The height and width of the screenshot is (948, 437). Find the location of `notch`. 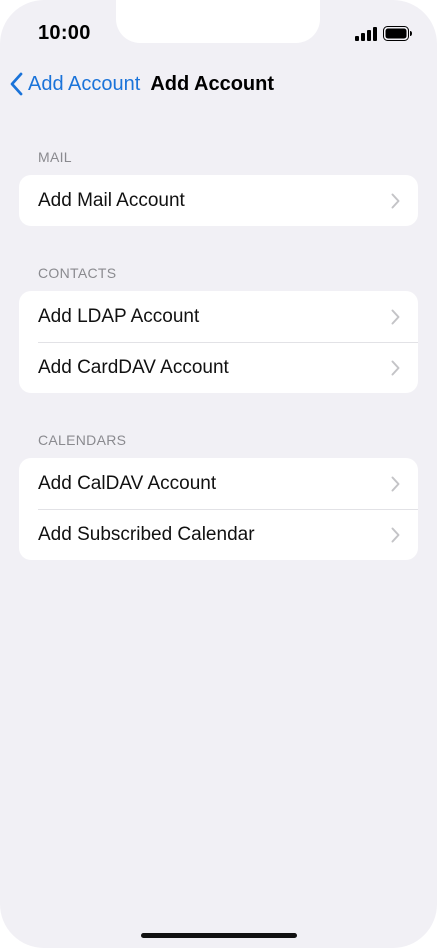

notch is located at coordinates (218, 21).